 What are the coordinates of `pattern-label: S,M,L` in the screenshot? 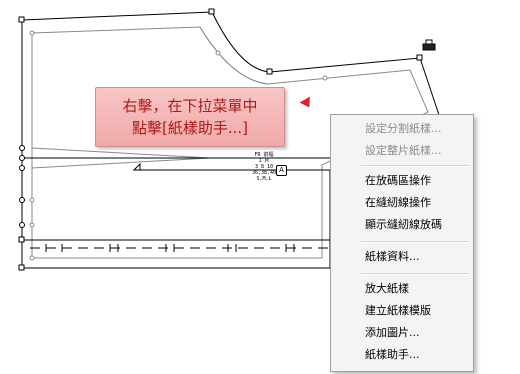 It's located at (264, 179).